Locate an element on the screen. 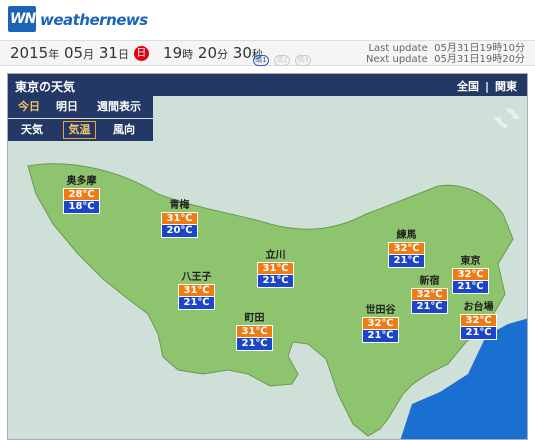 Image resolution: width=535 pixels, height=440 pixels. mini-weather-icon: 晴3 is located at coordinates (303, 60).